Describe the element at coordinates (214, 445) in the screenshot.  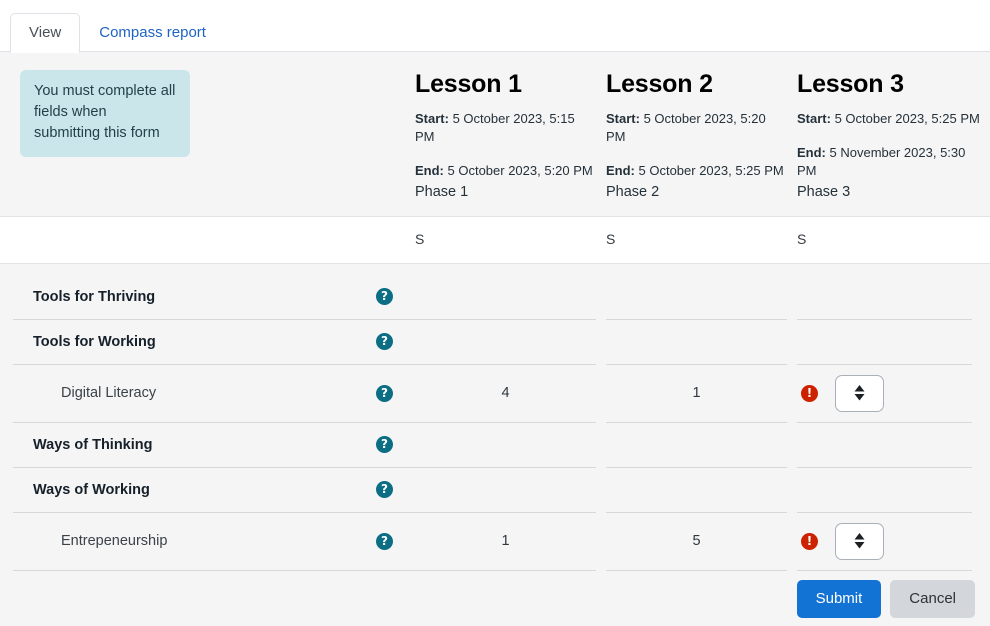
I see `criterion-label-cell: Ways of Thinking ?` at that location.